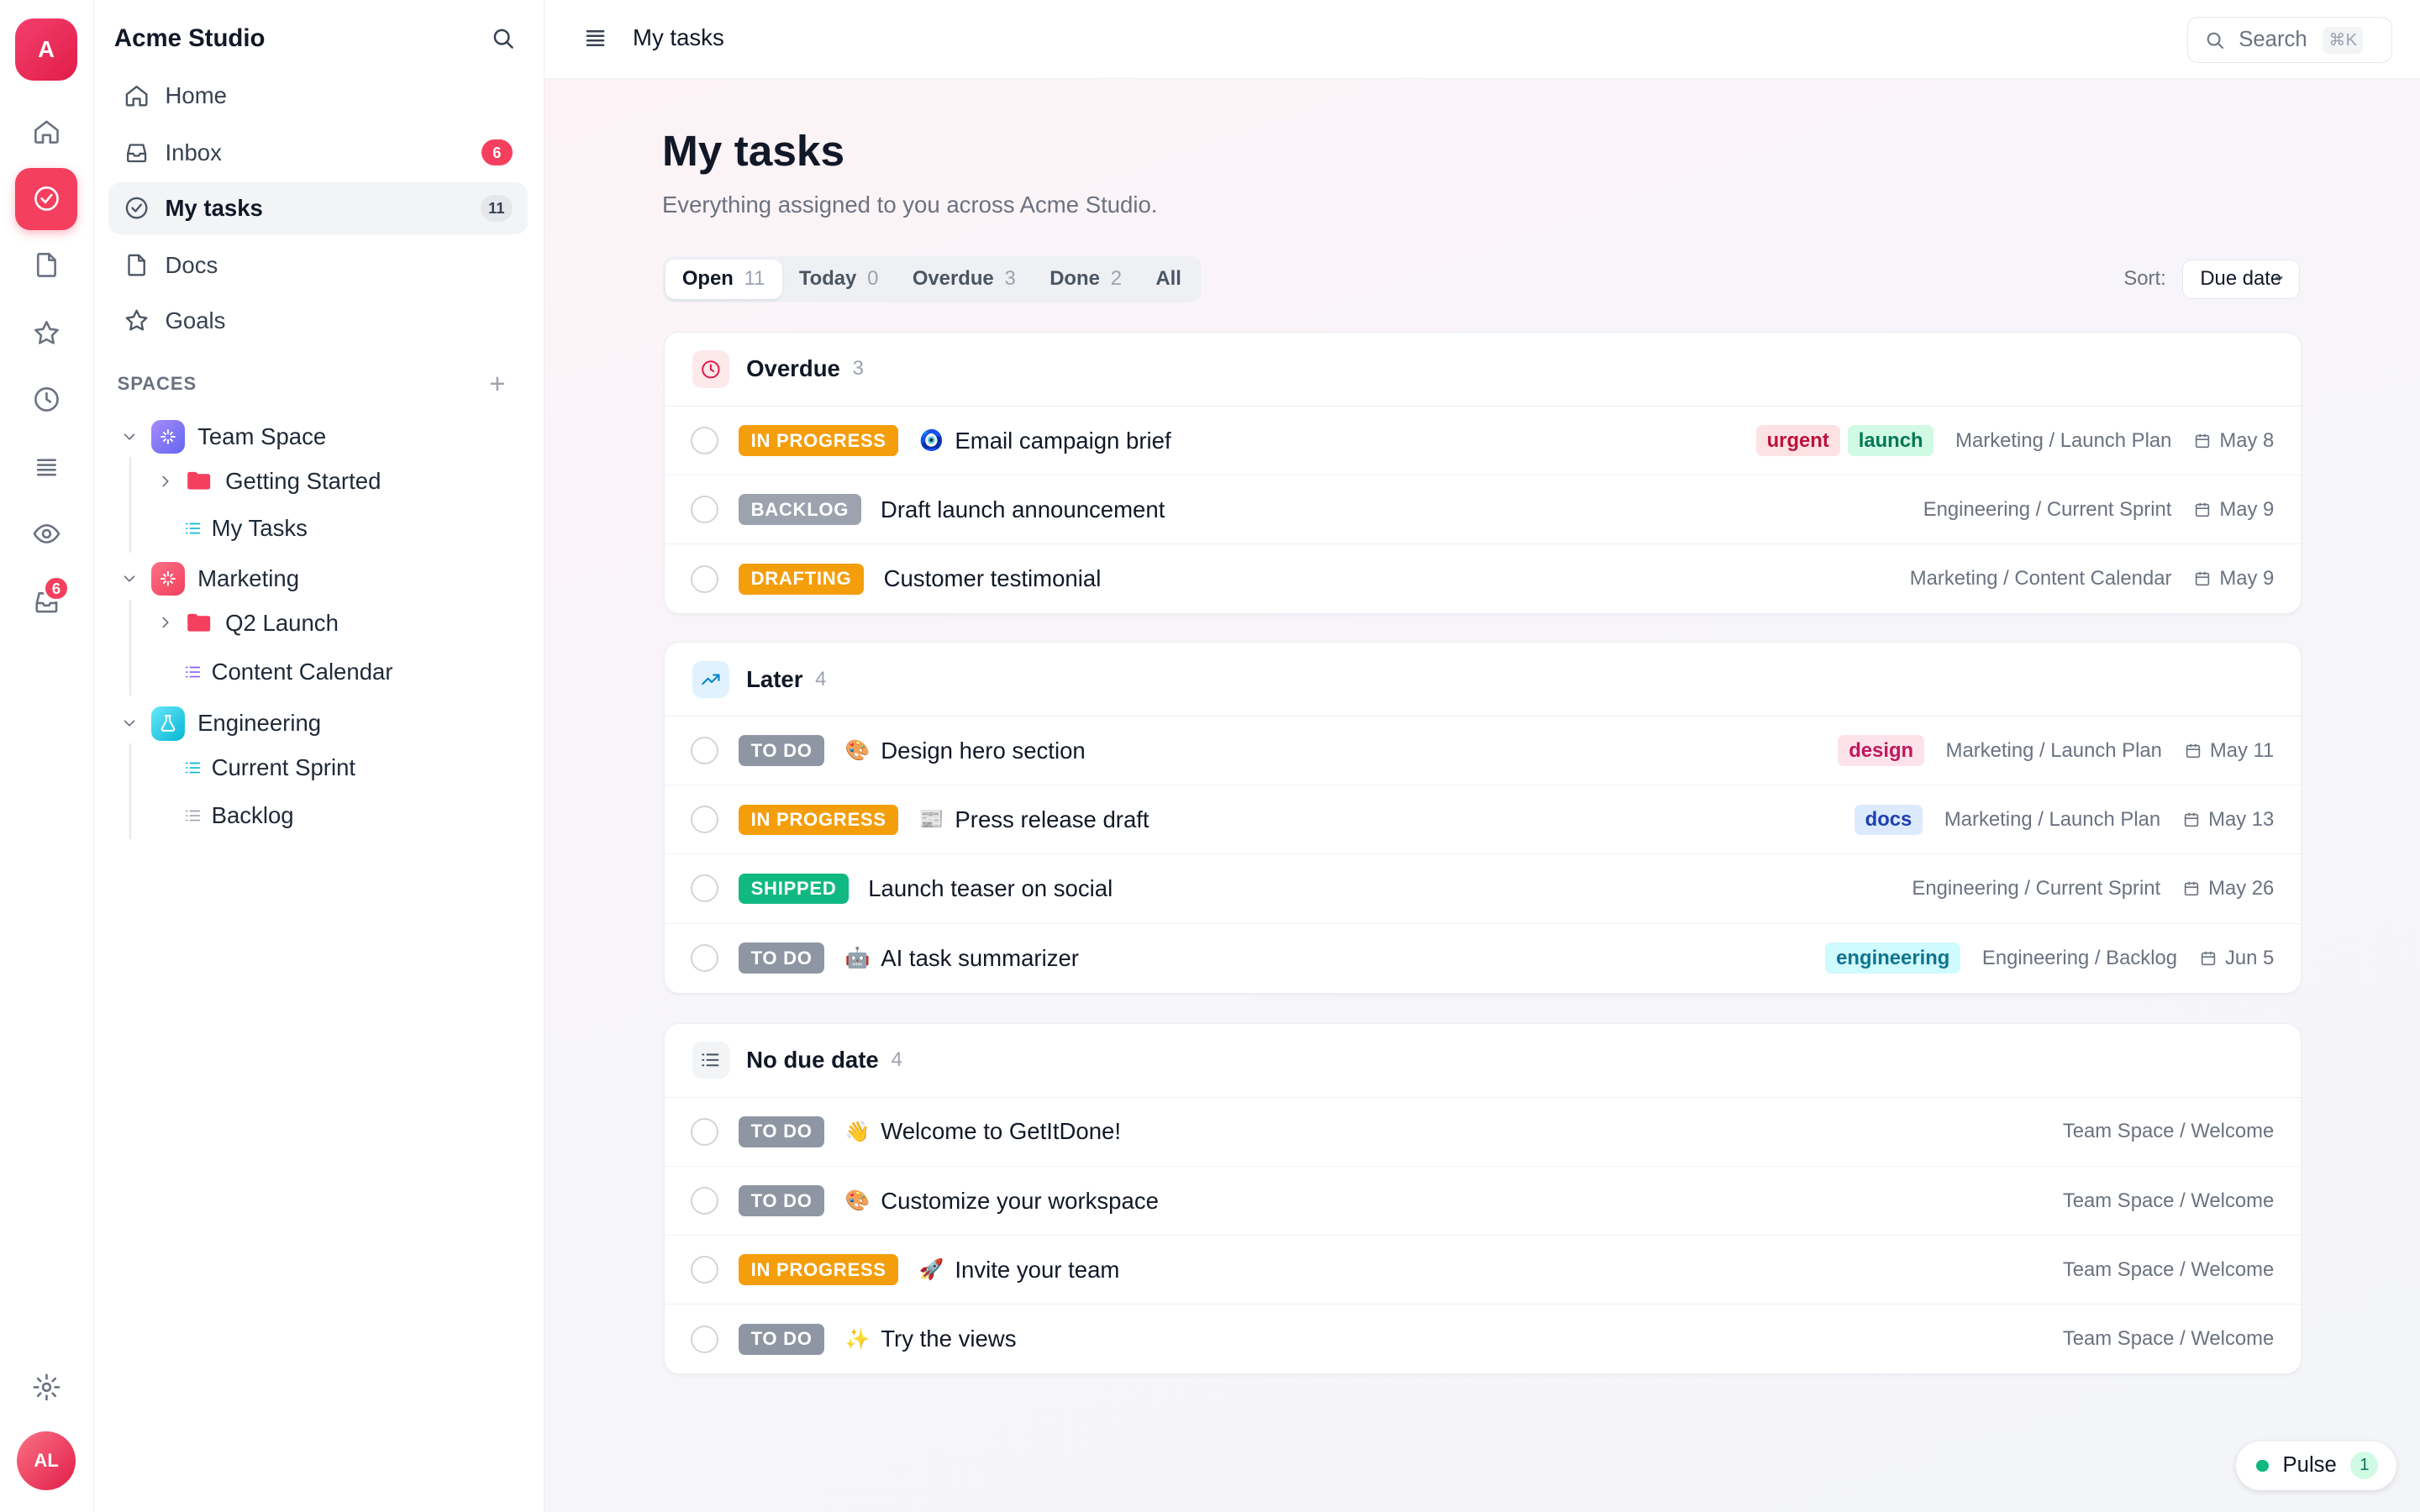 The image size is (2420, 1512). I want to click on due-date: Jun 5, so click(2236, 958).